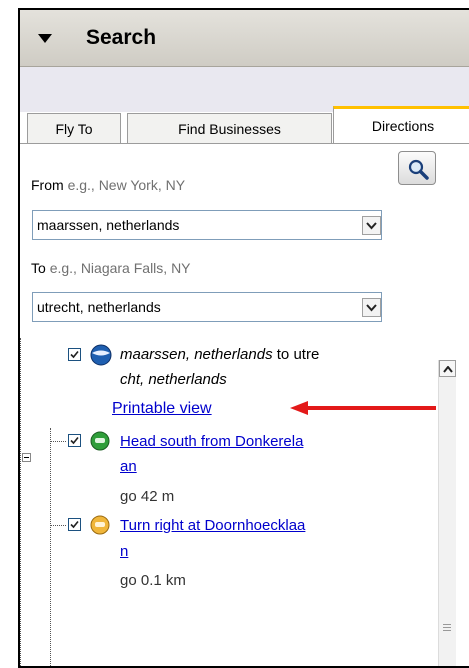  Describe the element at coordinates (371, 225) in the screenshot. I see `from-dropdown-arrow-icon` at that location.